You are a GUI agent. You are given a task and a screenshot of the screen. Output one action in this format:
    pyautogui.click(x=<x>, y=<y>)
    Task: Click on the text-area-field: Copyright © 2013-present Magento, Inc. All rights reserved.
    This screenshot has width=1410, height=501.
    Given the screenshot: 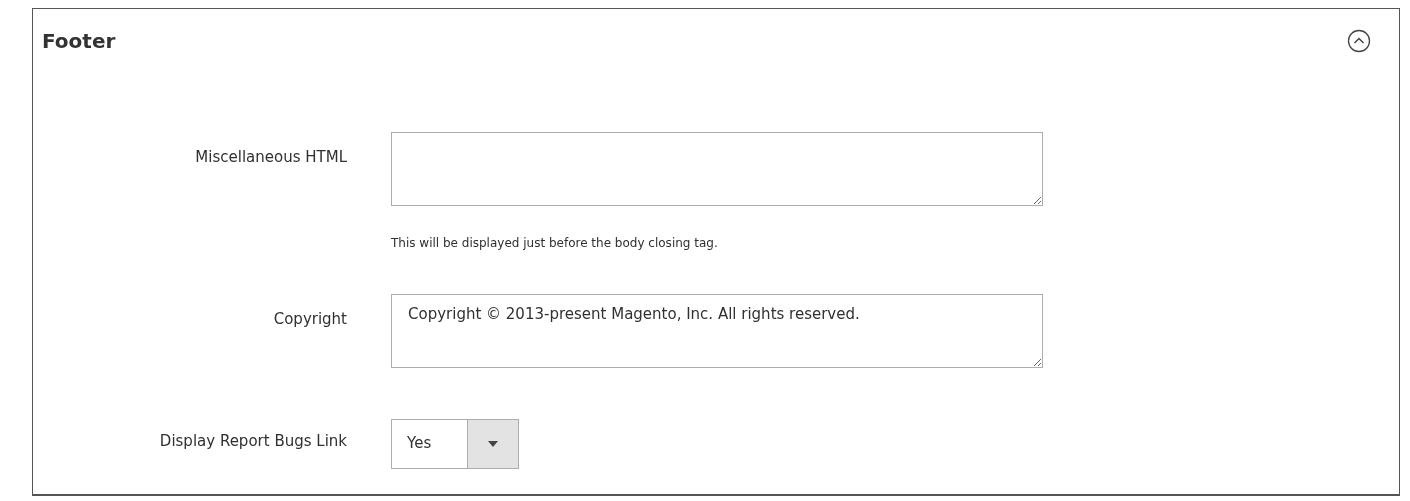 What is the action you would take?
    pyautogui.click(x=717, y=331)
    